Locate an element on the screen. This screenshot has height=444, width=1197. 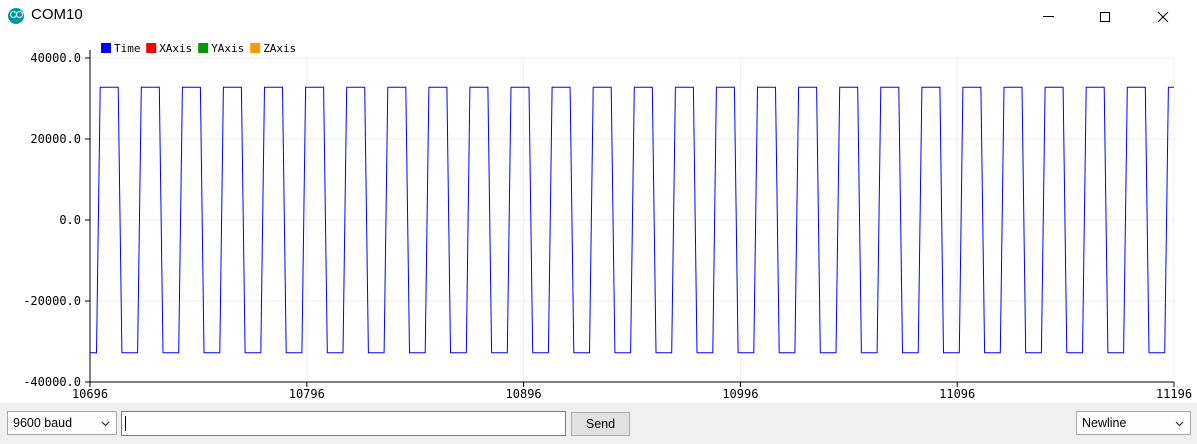
y-tick-label: 20000.0 is located at coordinates (55, 139).